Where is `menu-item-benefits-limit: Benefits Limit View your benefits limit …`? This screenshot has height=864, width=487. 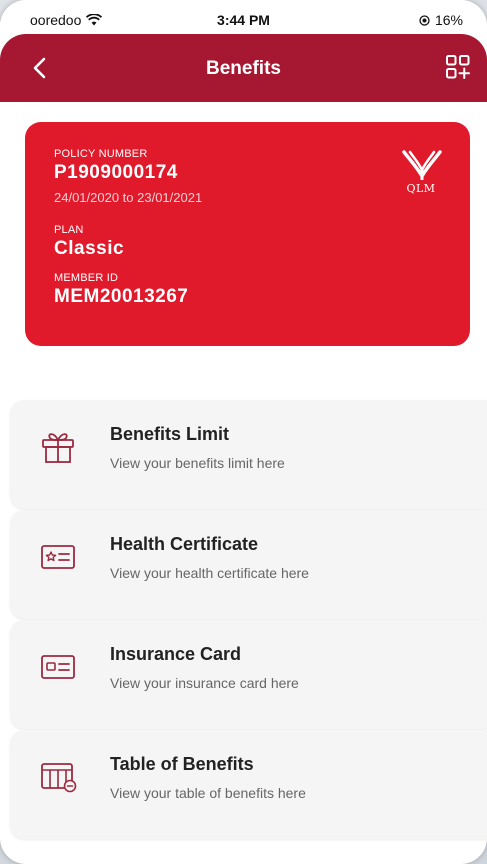 menu-item-benefits-limit: Benefits Limit View your benefits limit … is located at coordinates (248, 454).